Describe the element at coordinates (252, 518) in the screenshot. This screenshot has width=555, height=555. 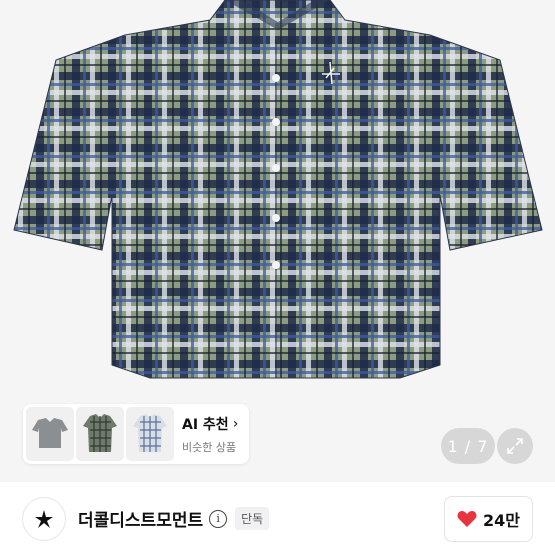
I see `exclusive-badge: 단독` at that location.